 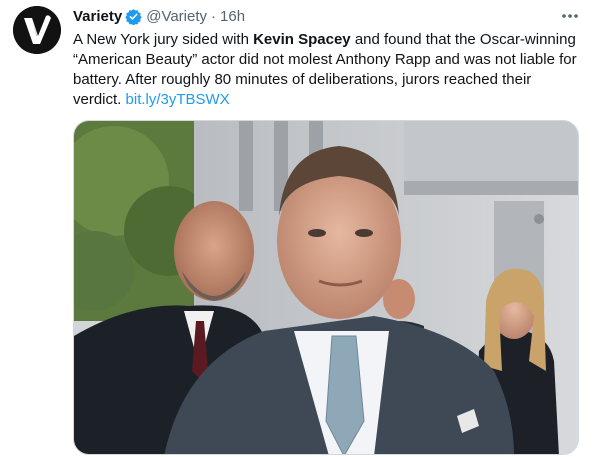 I want to click on tweet-header: Variety @Variety · 16h, so click(x=159, y=16).